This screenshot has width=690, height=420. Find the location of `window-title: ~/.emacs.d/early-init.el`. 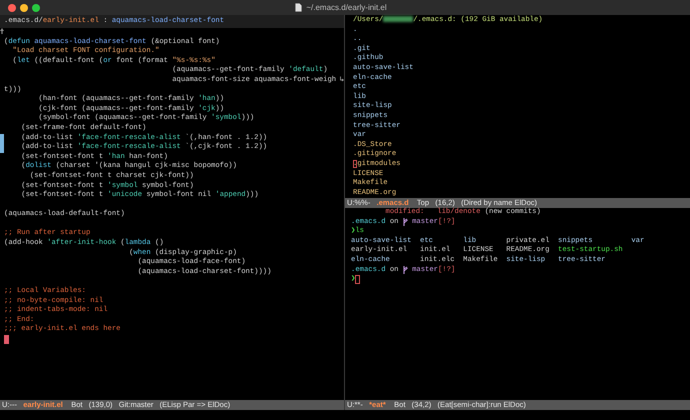

window-title: ~/.emacs.d/early-init.el is located at coordinates (346, 8).